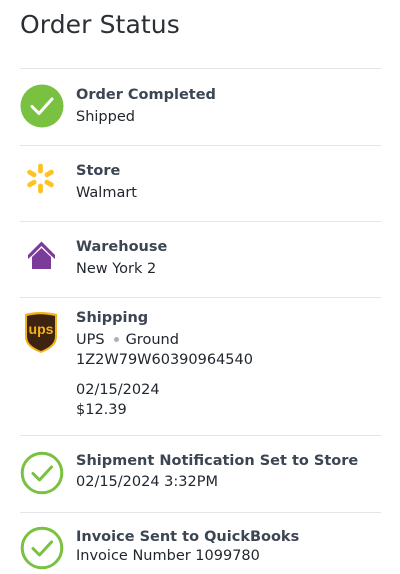  I want to click on notification-label: Shipment Notification Set to Store, so click(217, 461).